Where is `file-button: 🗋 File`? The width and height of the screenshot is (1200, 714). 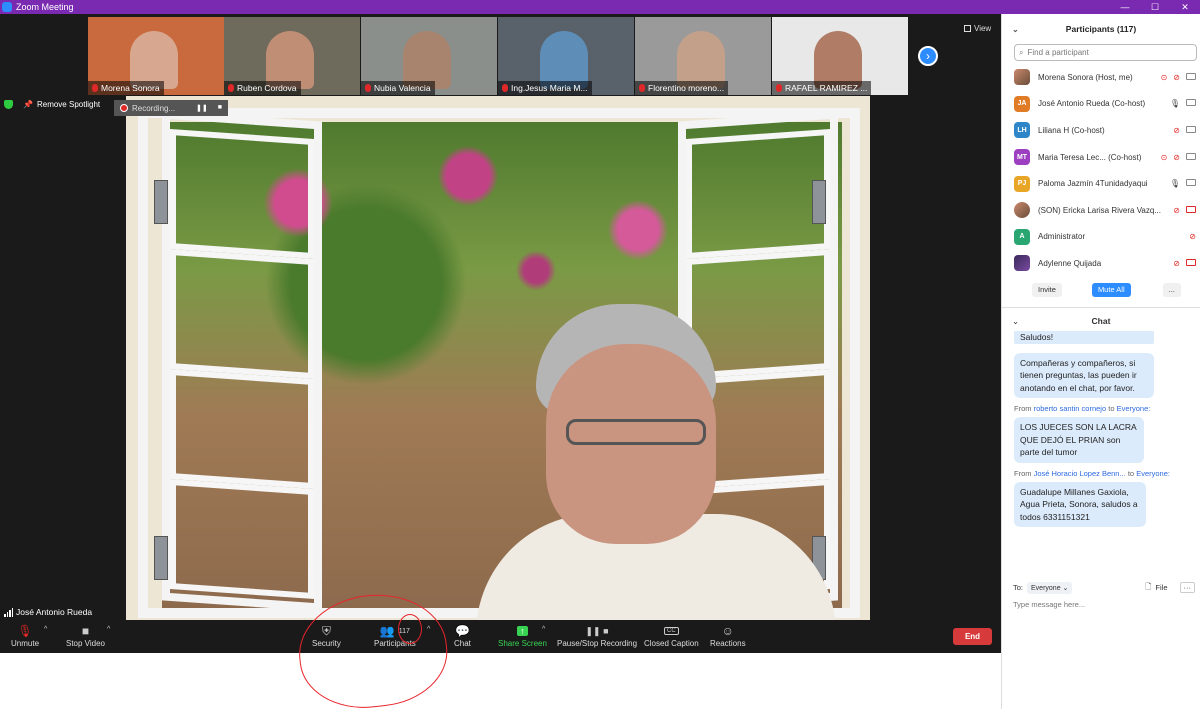
file-button: 🗋 File is located at coordinates (1156, 587).